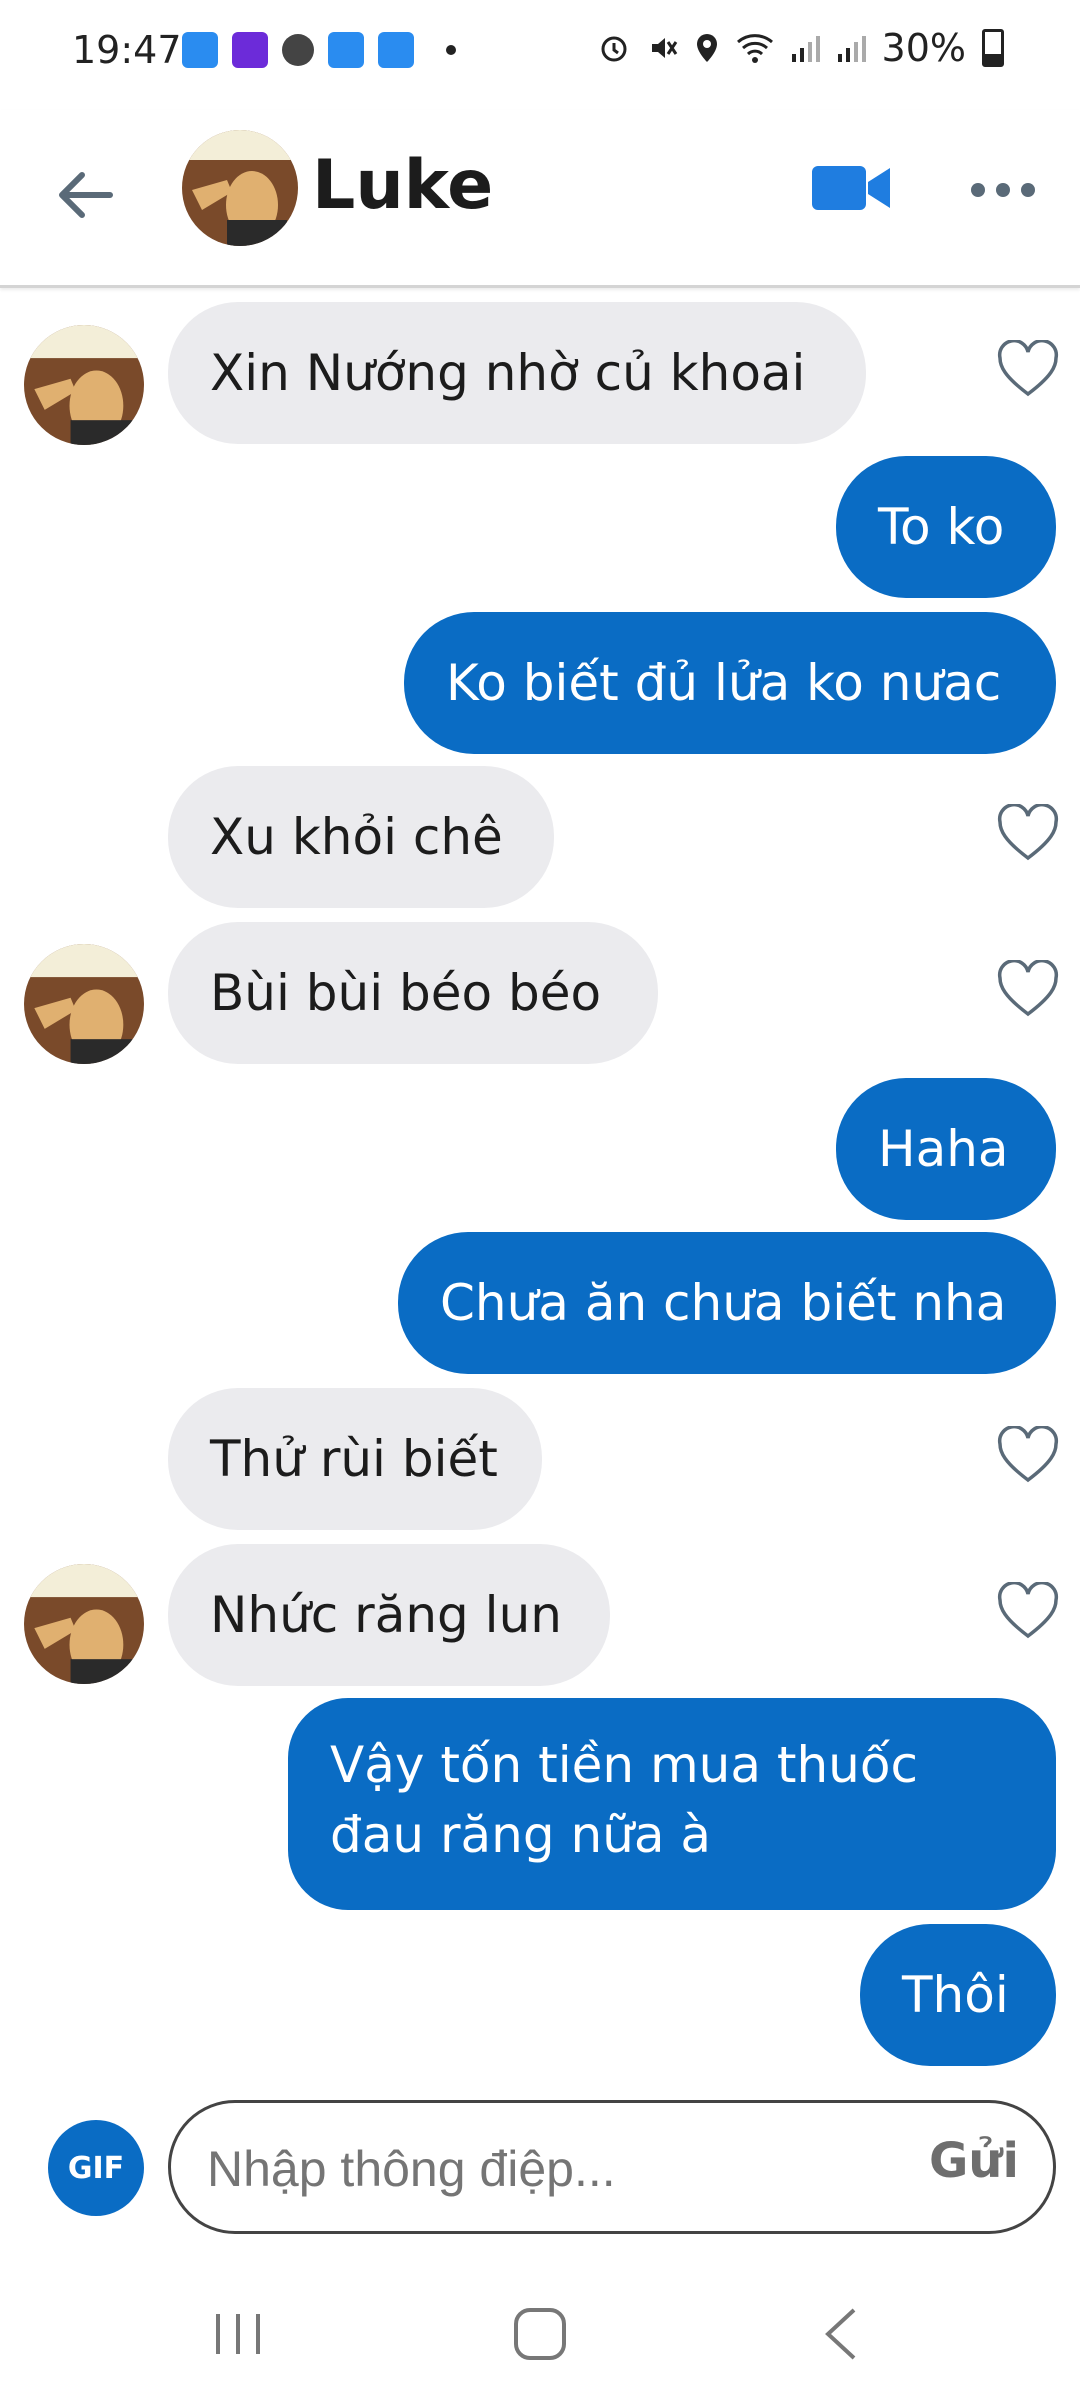  I want to click on status-time: 19:47, so click(127, 50).